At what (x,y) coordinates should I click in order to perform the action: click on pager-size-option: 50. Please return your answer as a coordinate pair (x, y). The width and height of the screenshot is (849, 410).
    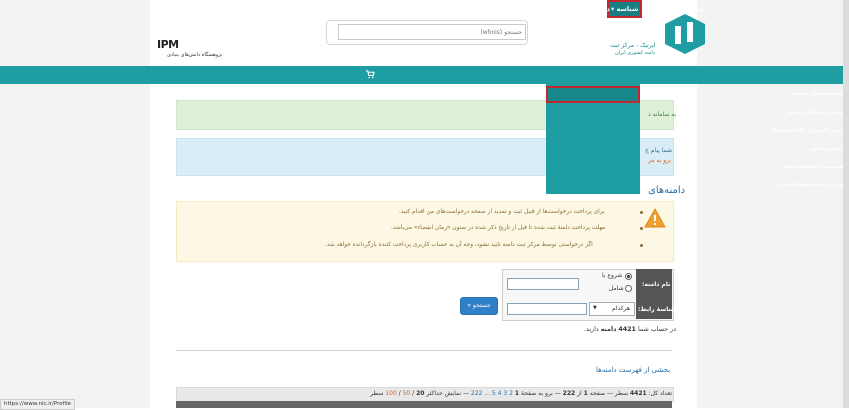
    Looking at the image, I should click on (407, 393).